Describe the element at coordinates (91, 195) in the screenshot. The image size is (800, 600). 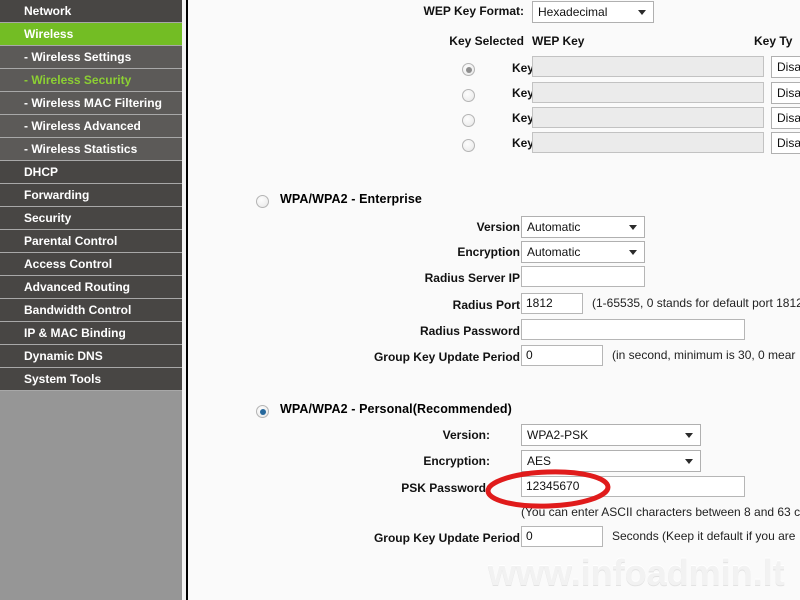
I see `sidebar-item-forwarding: Forwarding` at that location.